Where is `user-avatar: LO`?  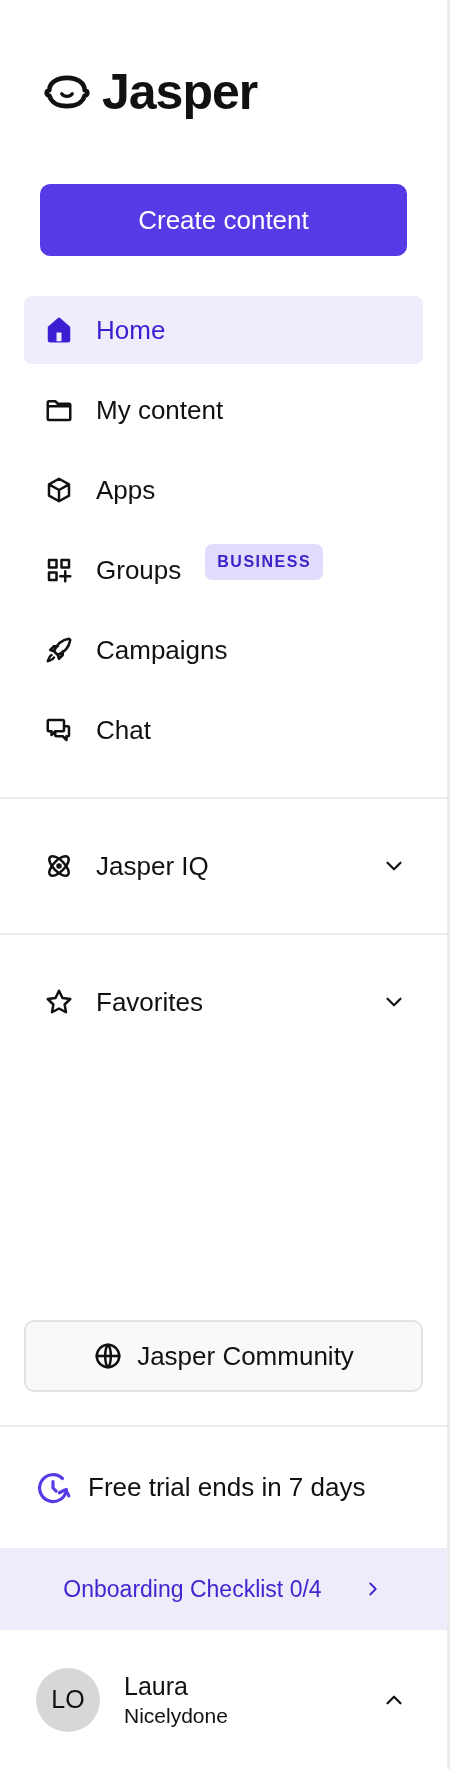 user-avatar: LO is located at coordinates (68, 1699).